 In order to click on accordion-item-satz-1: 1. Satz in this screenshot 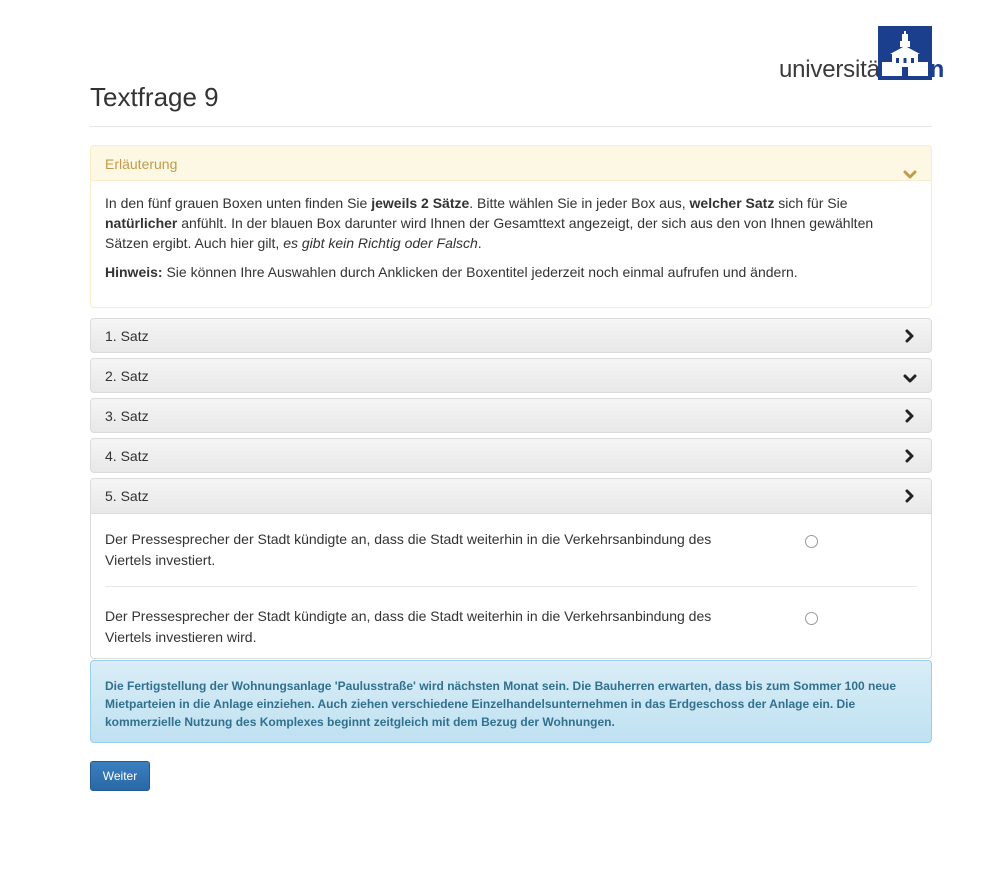, I will do `click(511, 335)`.